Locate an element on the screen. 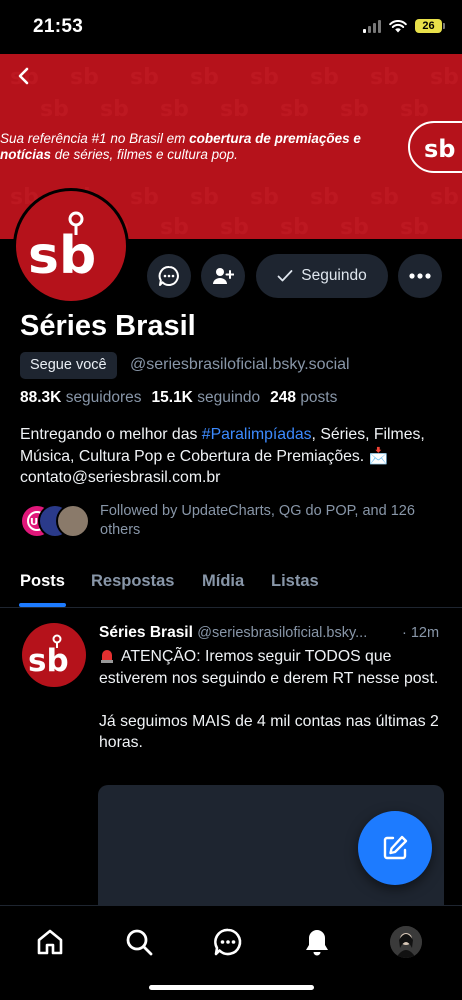 The width and height of the screenshot is (462, 1000). compose-post-button is located at coordinates (395, 848).